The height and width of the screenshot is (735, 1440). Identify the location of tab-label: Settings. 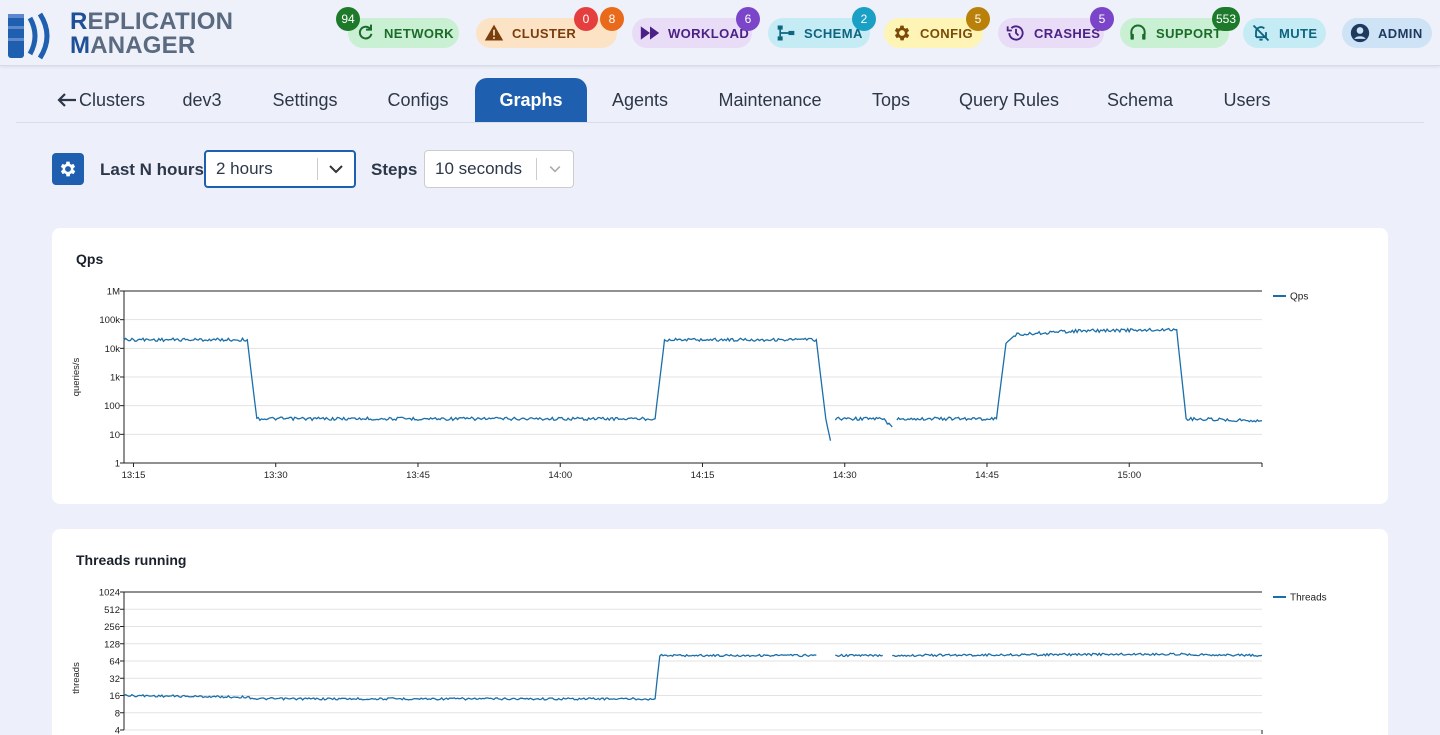
(305, 99).